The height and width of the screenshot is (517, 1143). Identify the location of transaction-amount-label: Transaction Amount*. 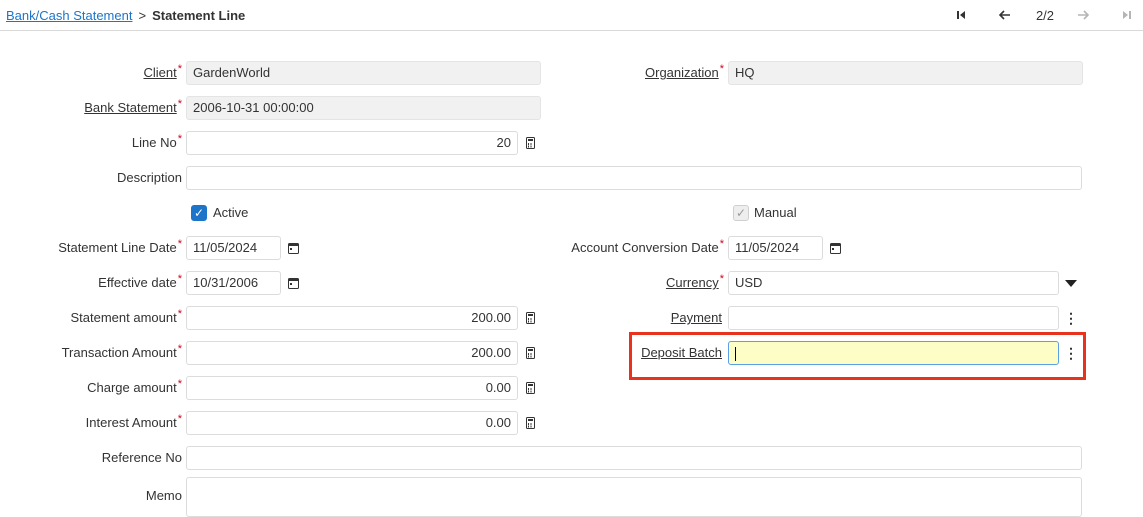
(121, 351).